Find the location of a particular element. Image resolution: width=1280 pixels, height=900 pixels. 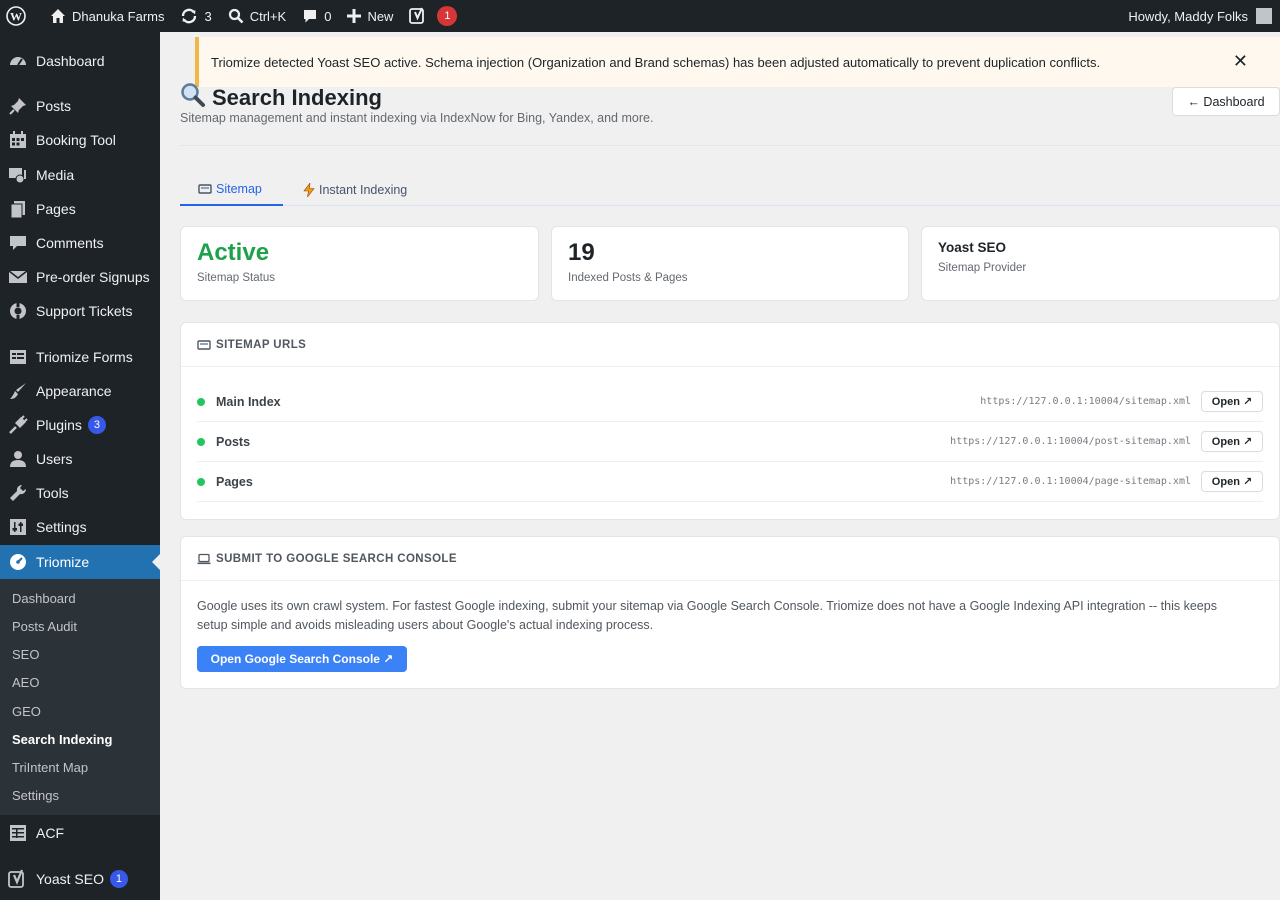

section-title: SITEMAP URLS is located at coordinates (261, 344).